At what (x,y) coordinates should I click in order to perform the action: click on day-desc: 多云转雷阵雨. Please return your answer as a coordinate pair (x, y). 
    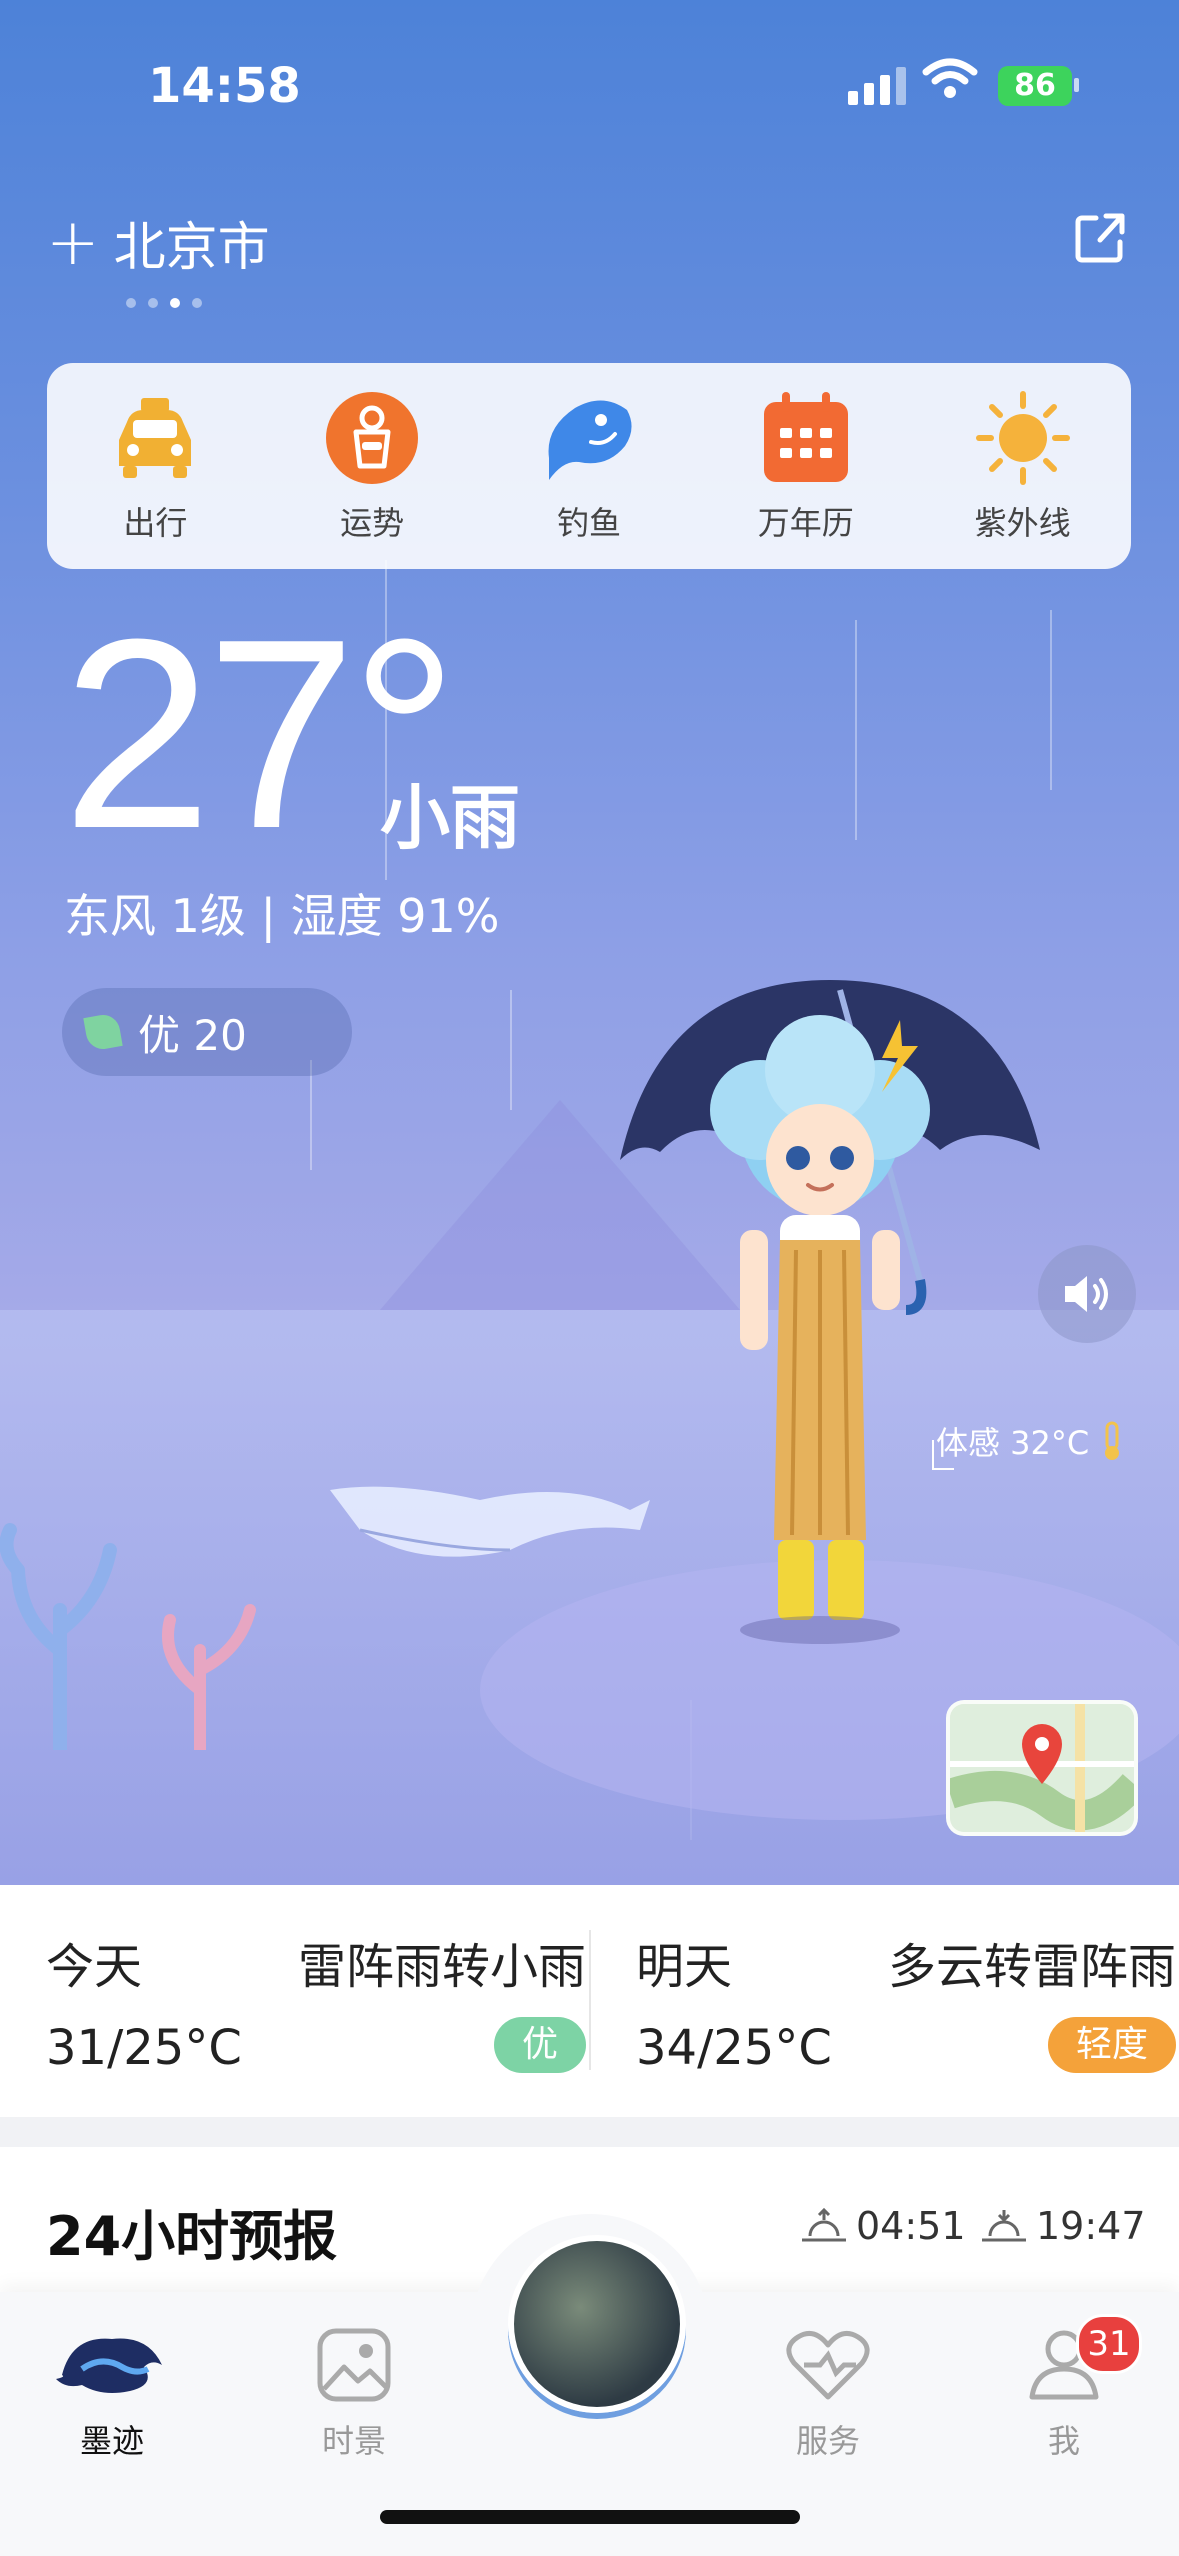
    Looking at the image, I should click on (1031, 1967).